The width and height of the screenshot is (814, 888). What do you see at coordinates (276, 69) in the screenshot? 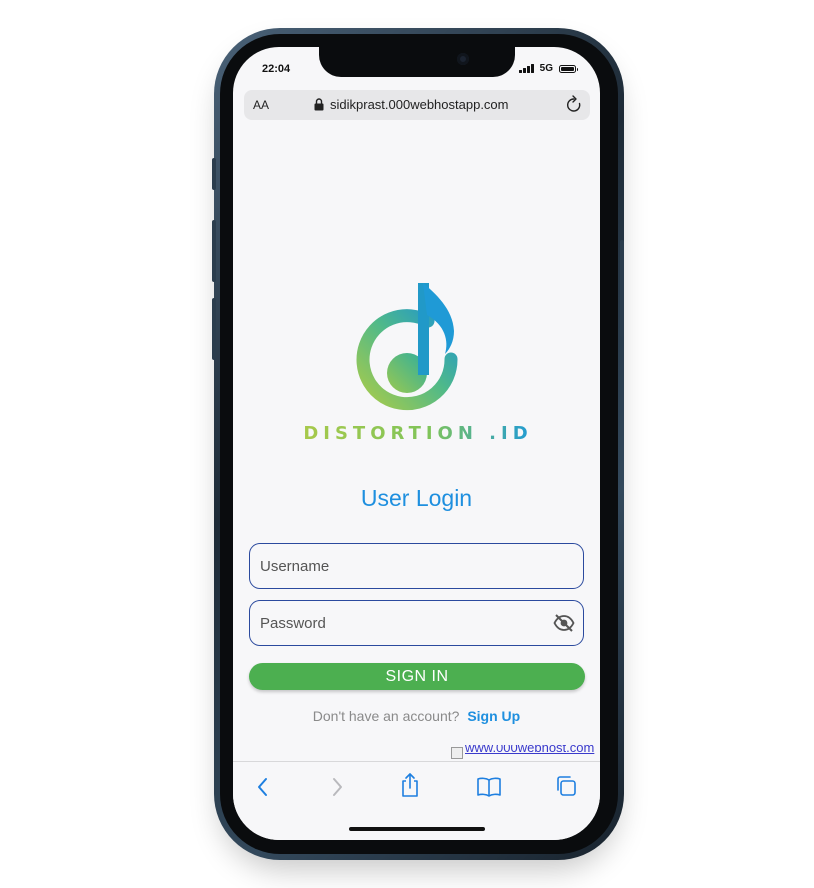
I see `status-time: 22:04` at bounding box center [276, 69].